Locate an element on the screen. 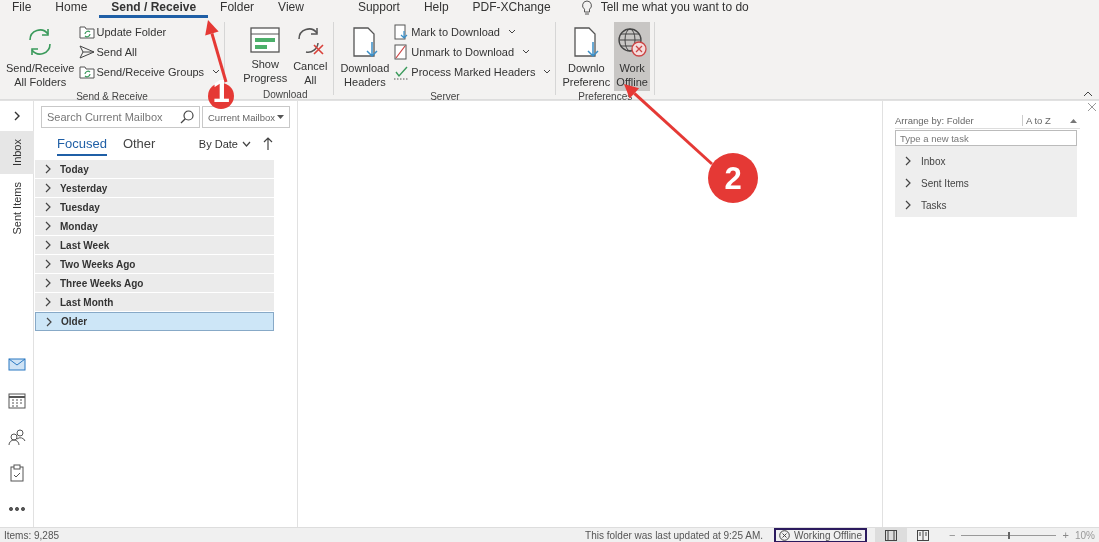 This screenshot has width=1099, height=542. slider-thumb is located at coordinates (1008, 535).